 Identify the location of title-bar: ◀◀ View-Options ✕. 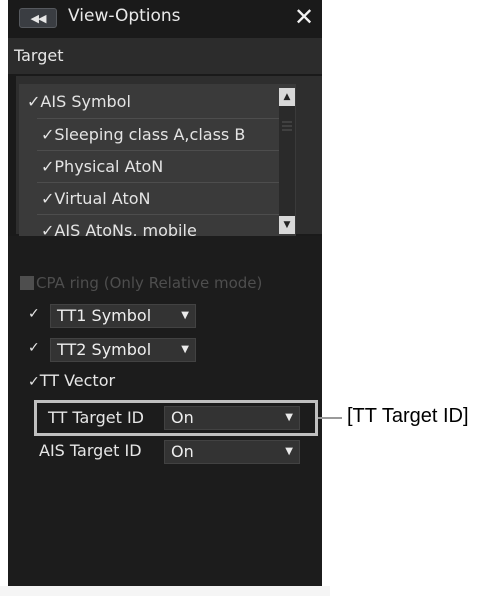
(165, 18).